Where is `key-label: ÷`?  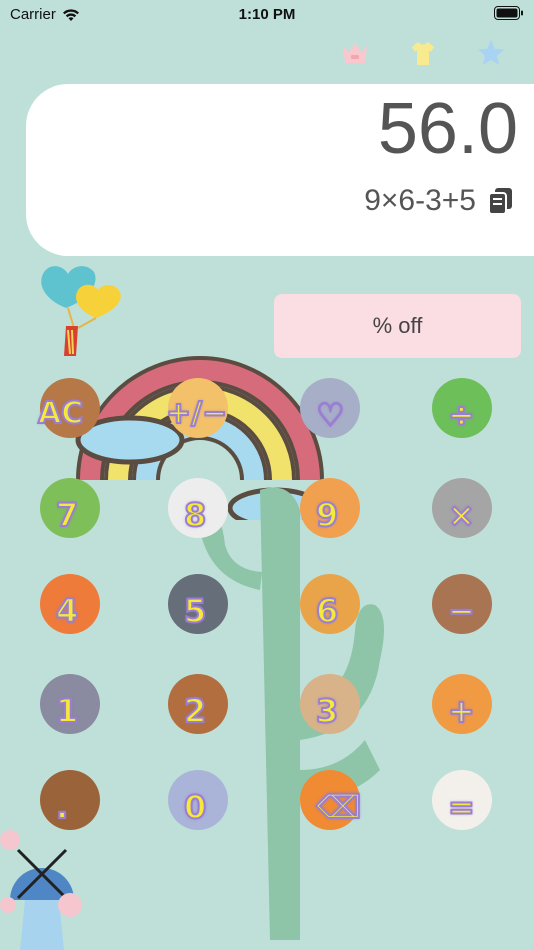 key-label: ÷ is located at coordinates (461, 415).